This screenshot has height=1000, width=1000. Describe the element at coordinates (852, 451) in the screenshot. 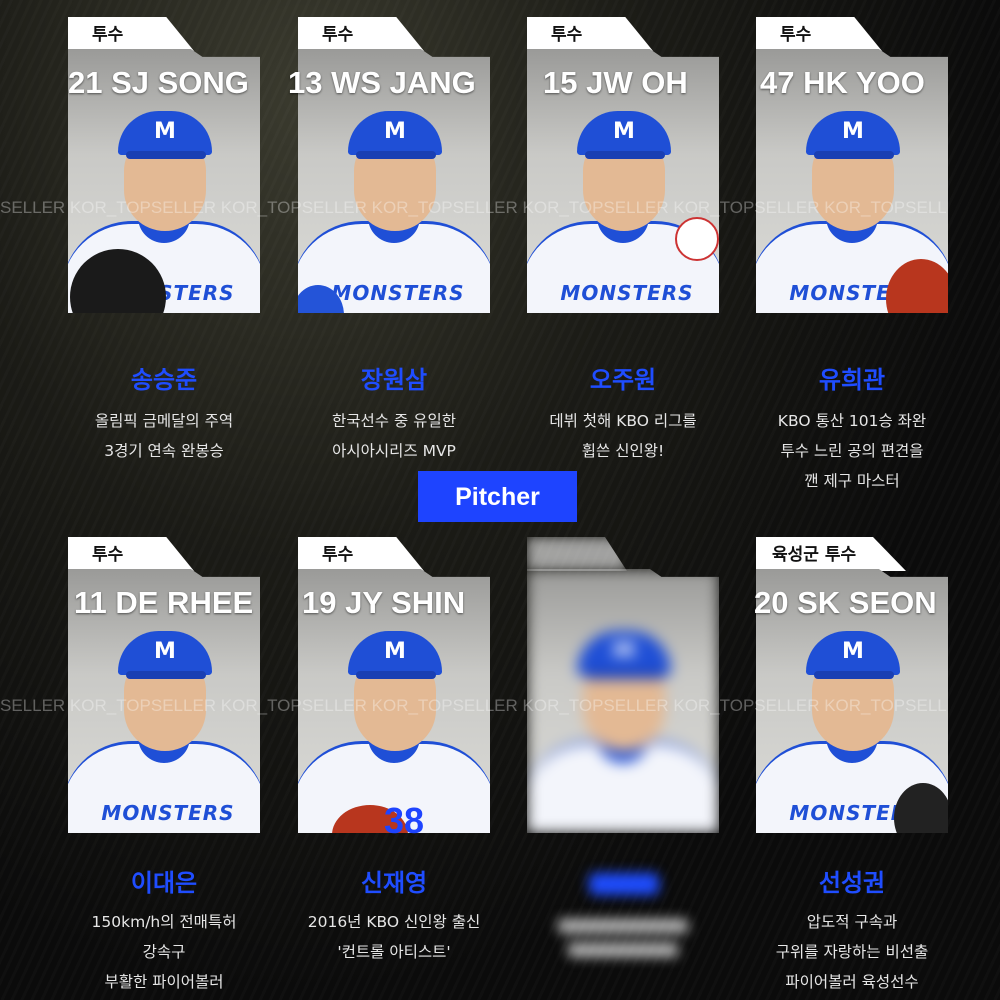

I see `player-description: KBO 통산 101승 좌완 투수 느린 공의 편견을 깬 제구 마스터` at that location.